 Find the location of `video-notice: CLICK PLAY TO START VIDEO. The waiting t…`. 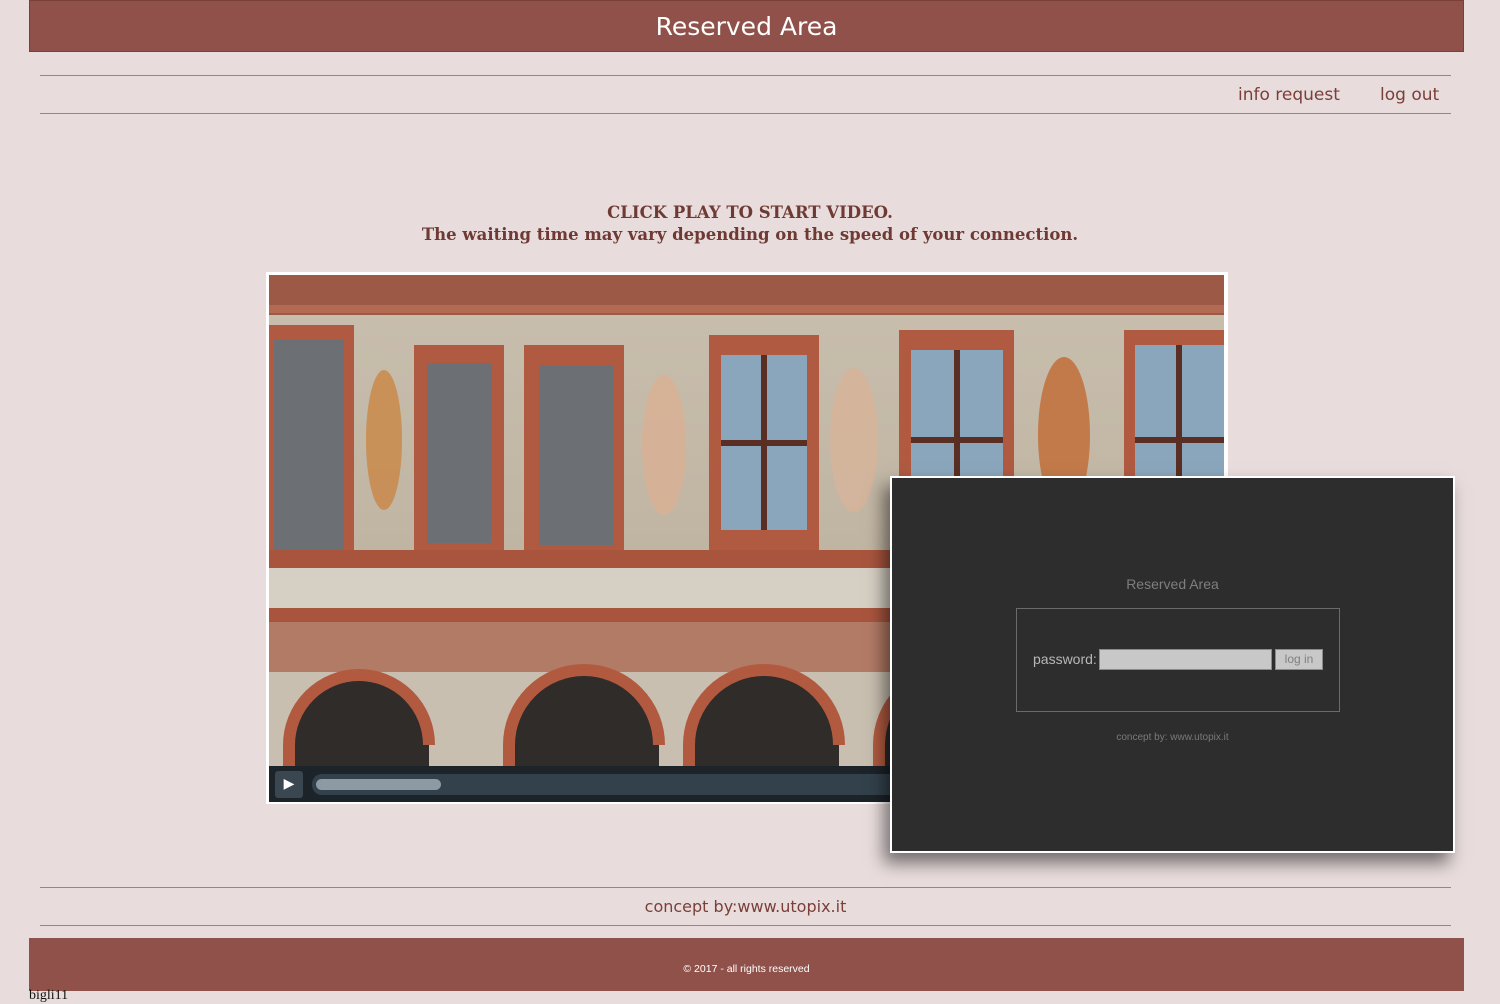

video-notice: CLICK PLAY TO START VIDEO. The waiting t… is located at coordinates (750, 224).